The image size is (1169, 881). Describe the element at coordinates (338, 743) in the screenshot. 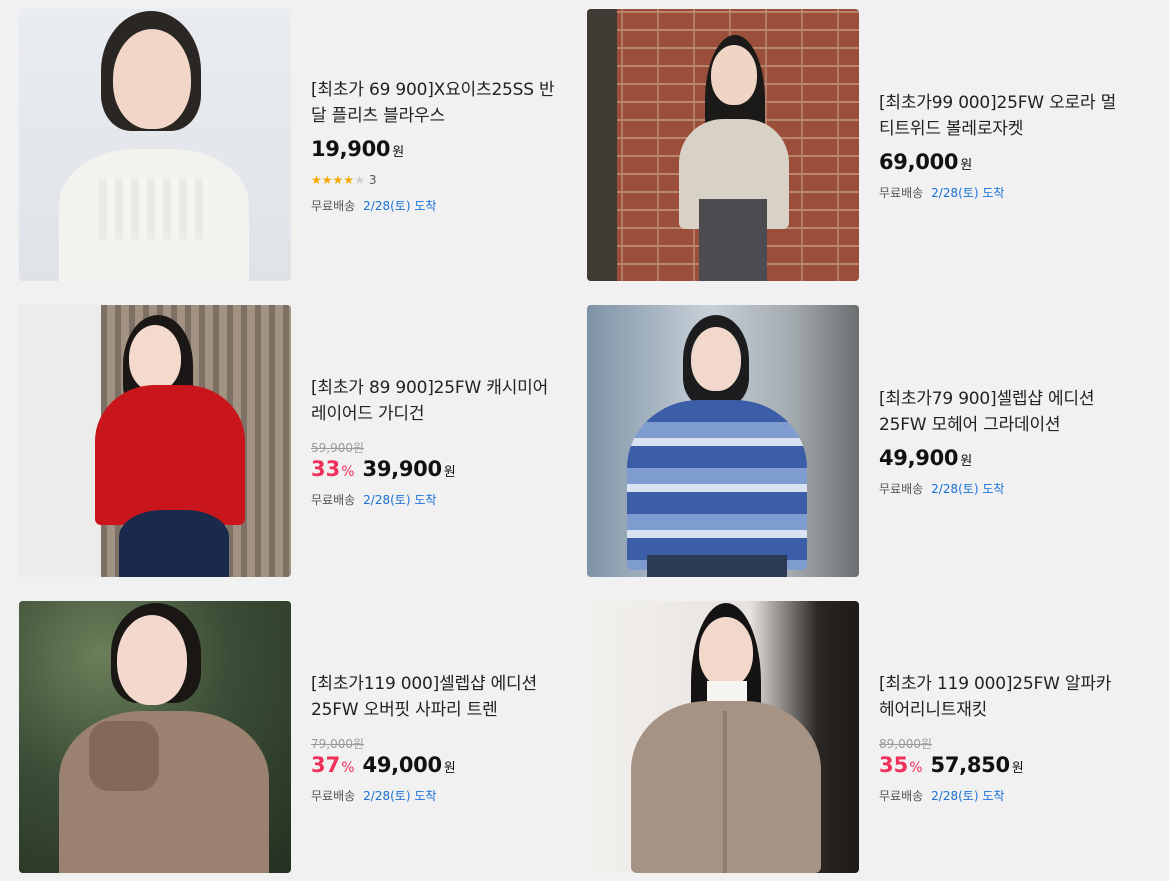

I see `original-price: 79,000원` at that location.